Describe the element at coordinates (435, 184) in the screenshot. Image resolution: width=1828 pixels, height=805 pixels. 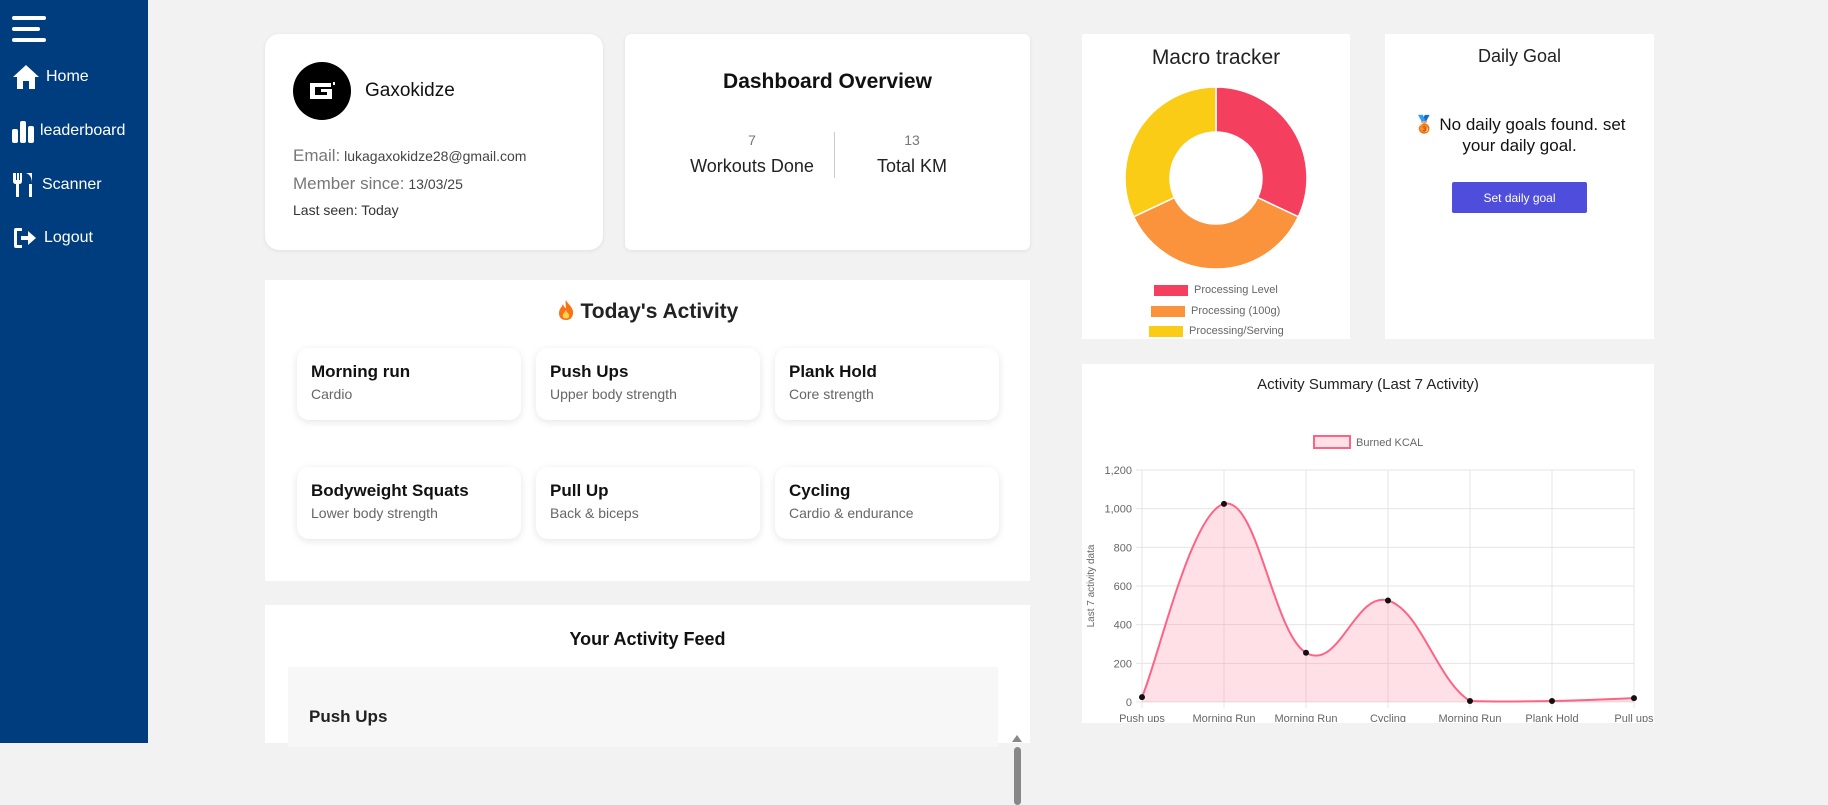
I see `member-since-value: 13/03/25` at that location.